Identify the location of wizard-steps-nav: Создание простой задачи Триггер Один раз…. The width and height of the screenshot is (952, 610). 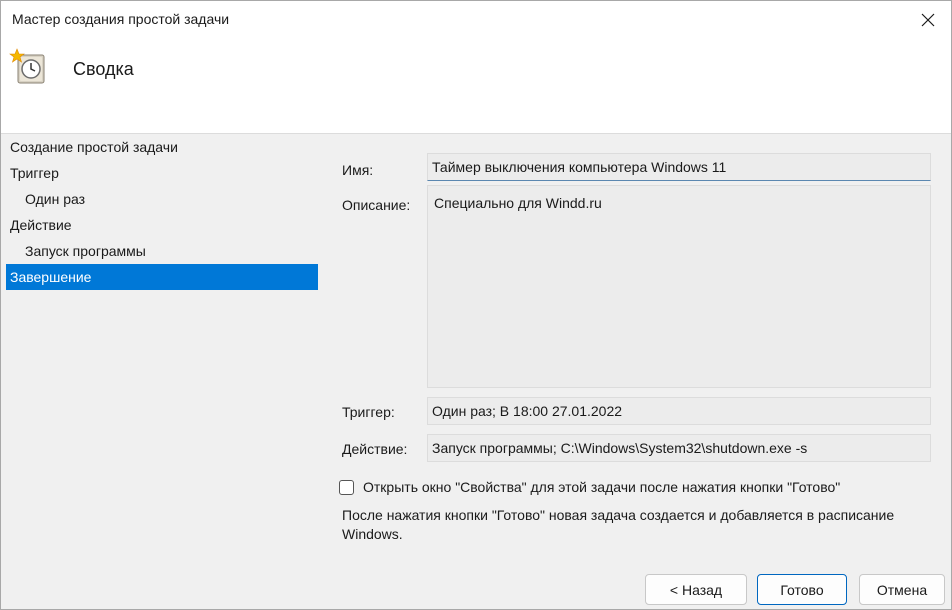
(162, 212).